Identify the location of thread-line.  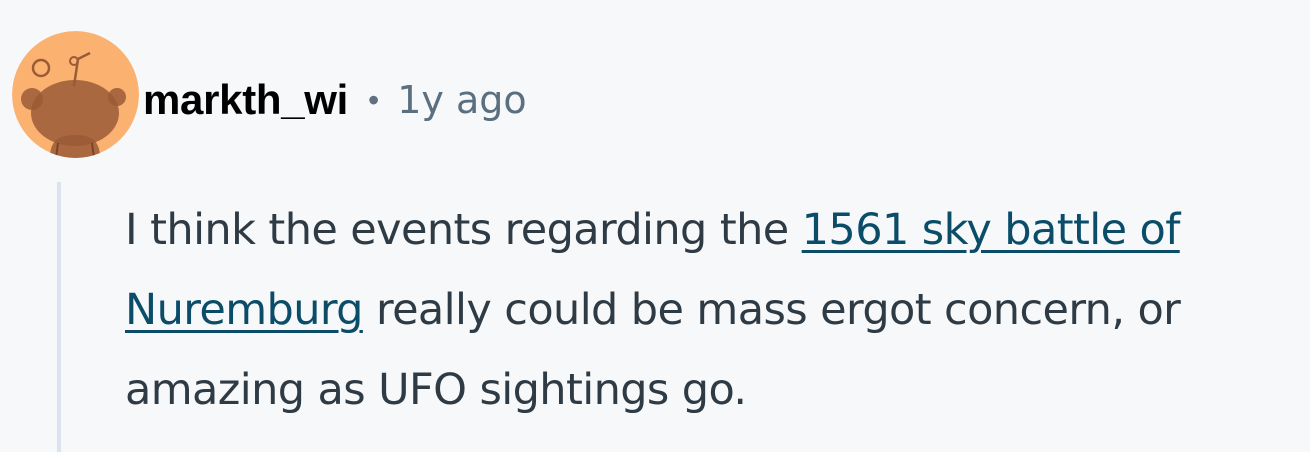
(59, 317).